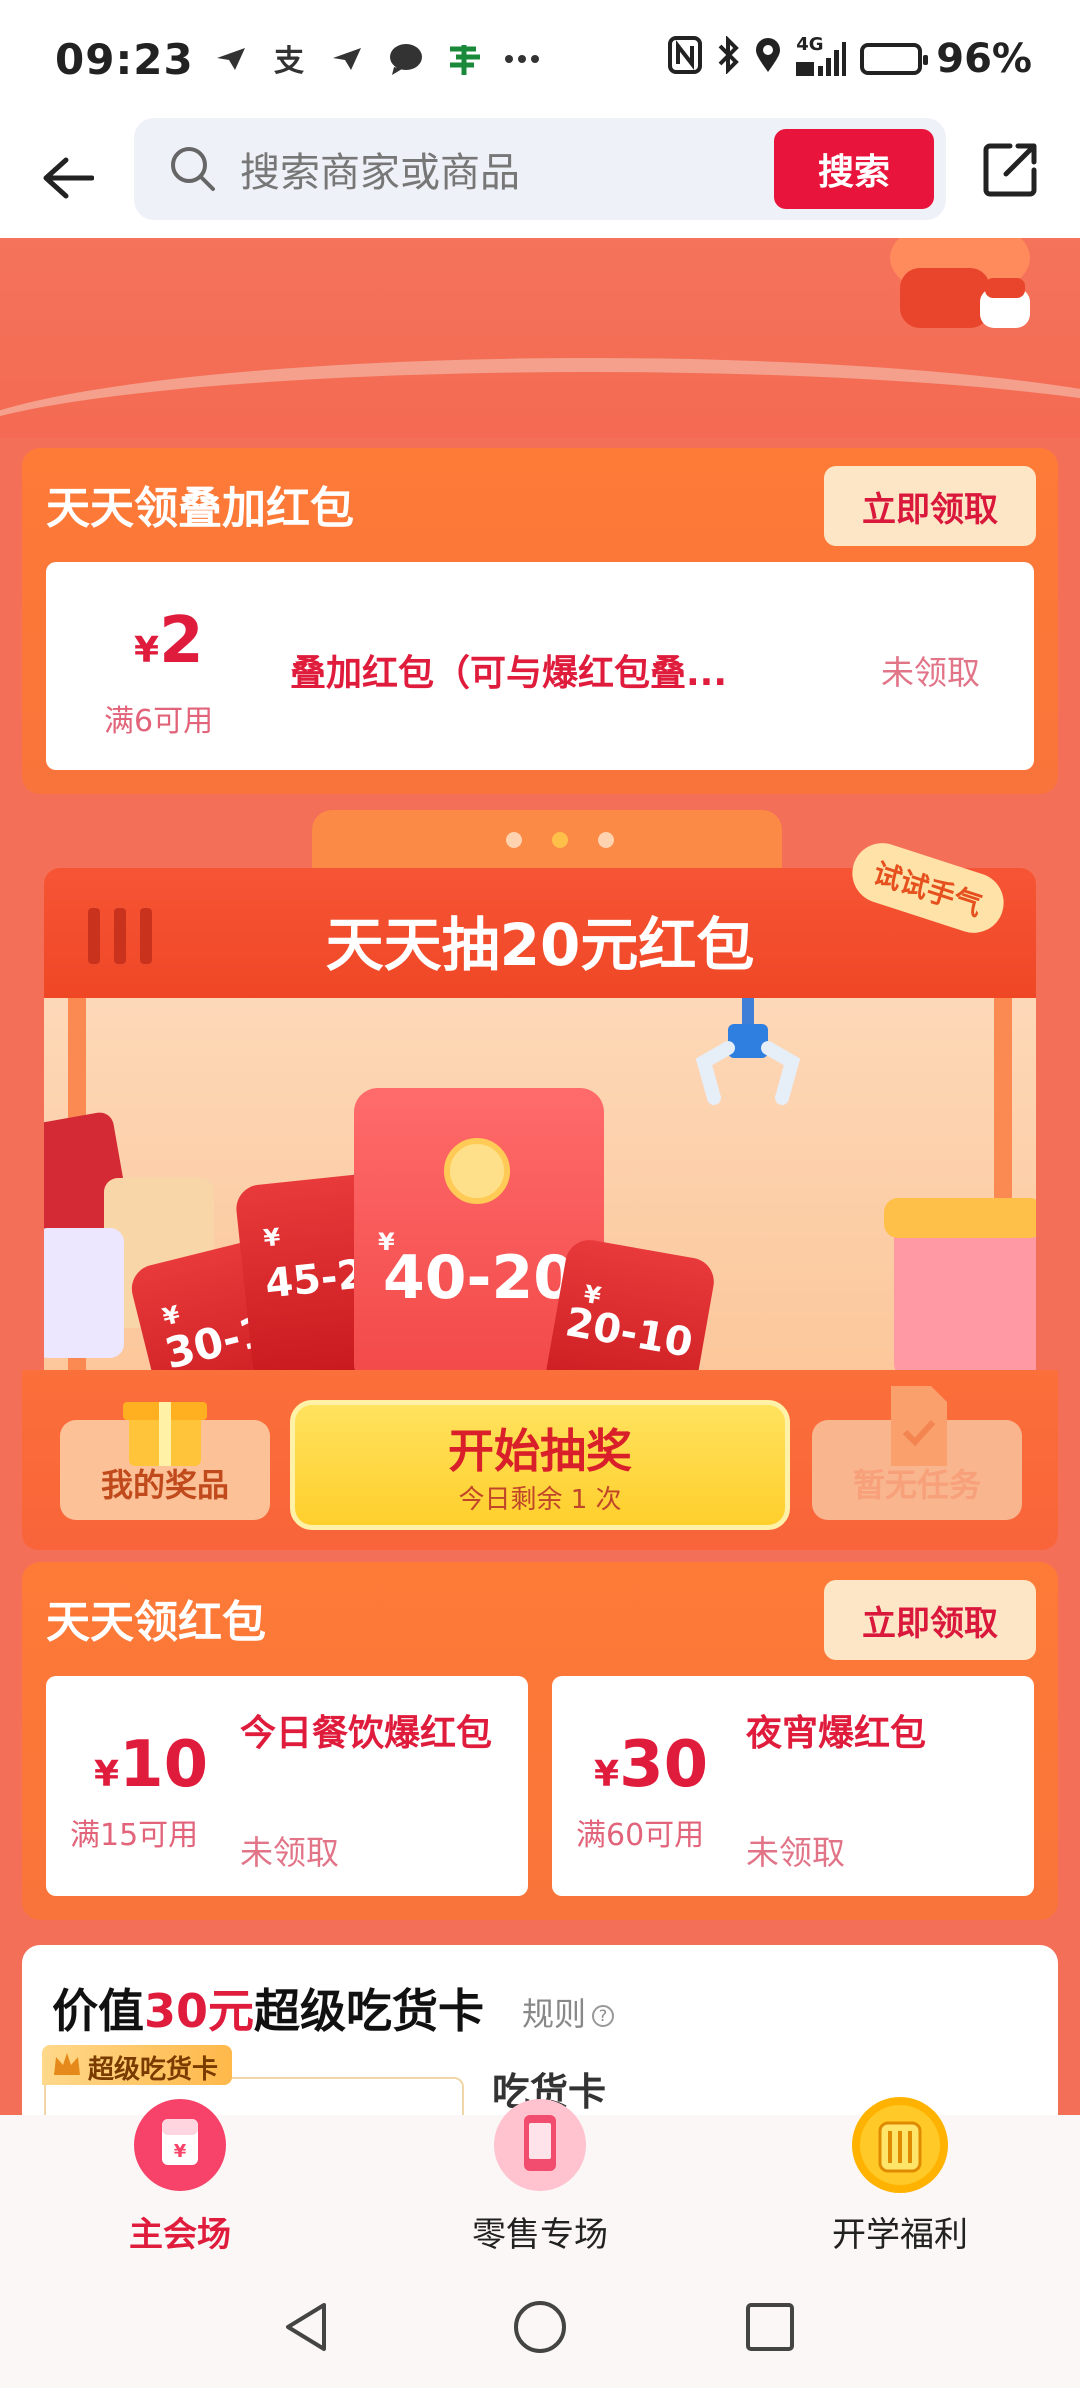 Image resolution: width=1080 pixels, height=2388 pixels. Describe the element at coordinates (821, 56) in the screenshot. I see `signal-icon: 4G` at that location.